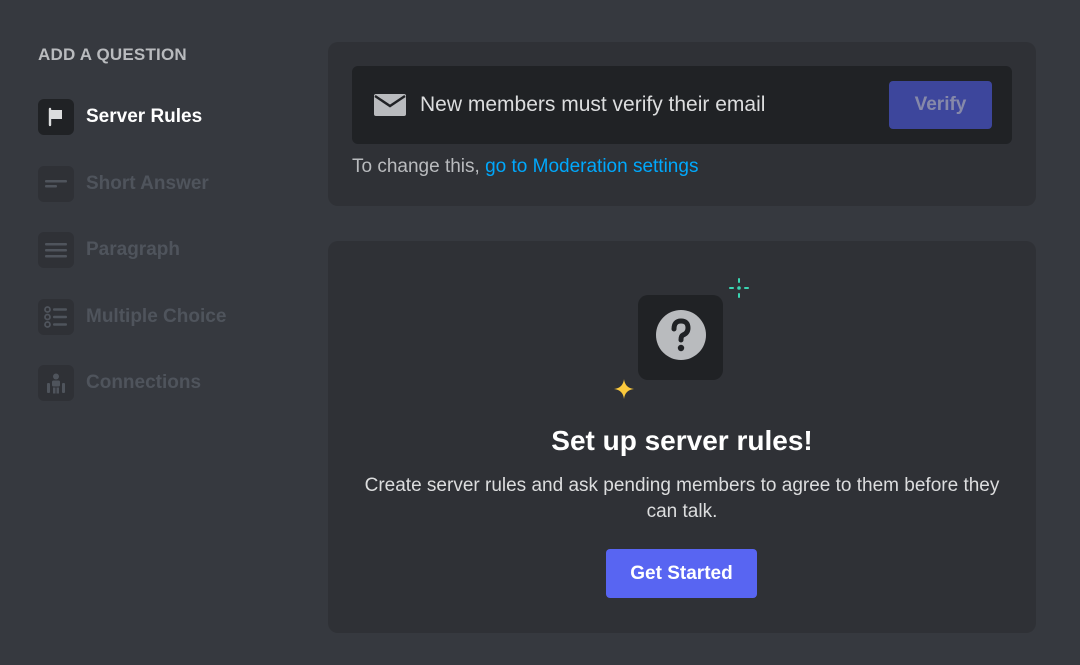 The width and height of the screenshot is (1080, 665). I want to click on sidebar-item-label: Short Answer, so click(147, 183).